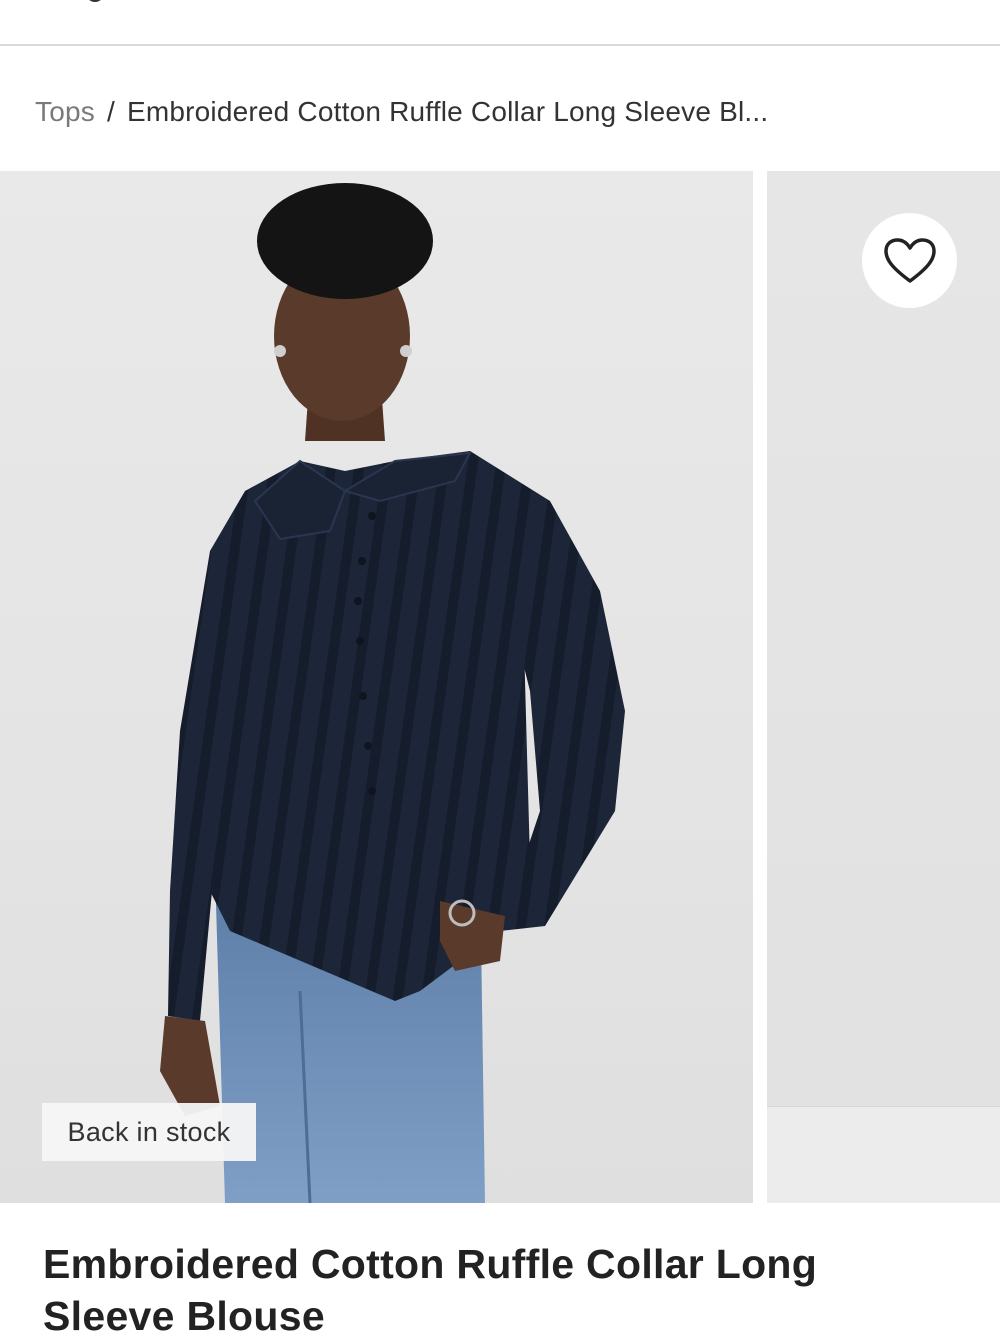 The width and height of the screenshot is (1000, 1342). What do you see at coordinates (500, 23) in the screenshot?
I see `top-header` at bounding box center [500, 23].